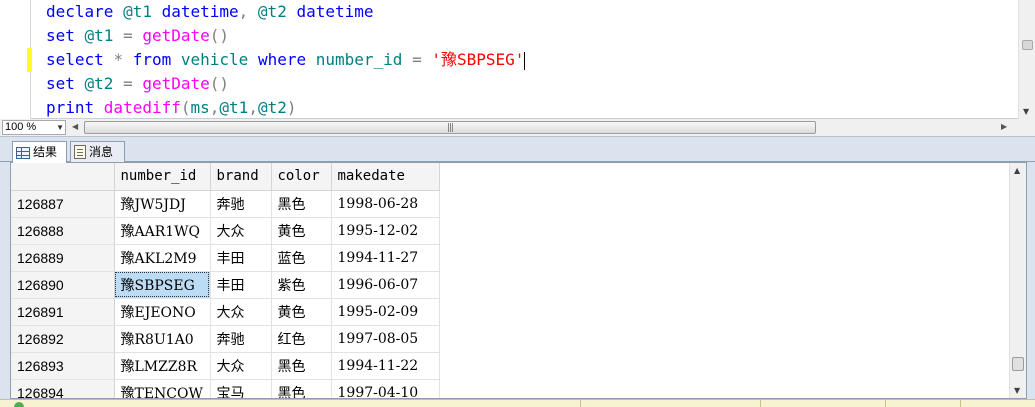 The width and height of the screenshot is (1035, 407). Describe the element at coordinates (1018, 364) in the screenshot. I see `grid-scroll-thumb` at that location.